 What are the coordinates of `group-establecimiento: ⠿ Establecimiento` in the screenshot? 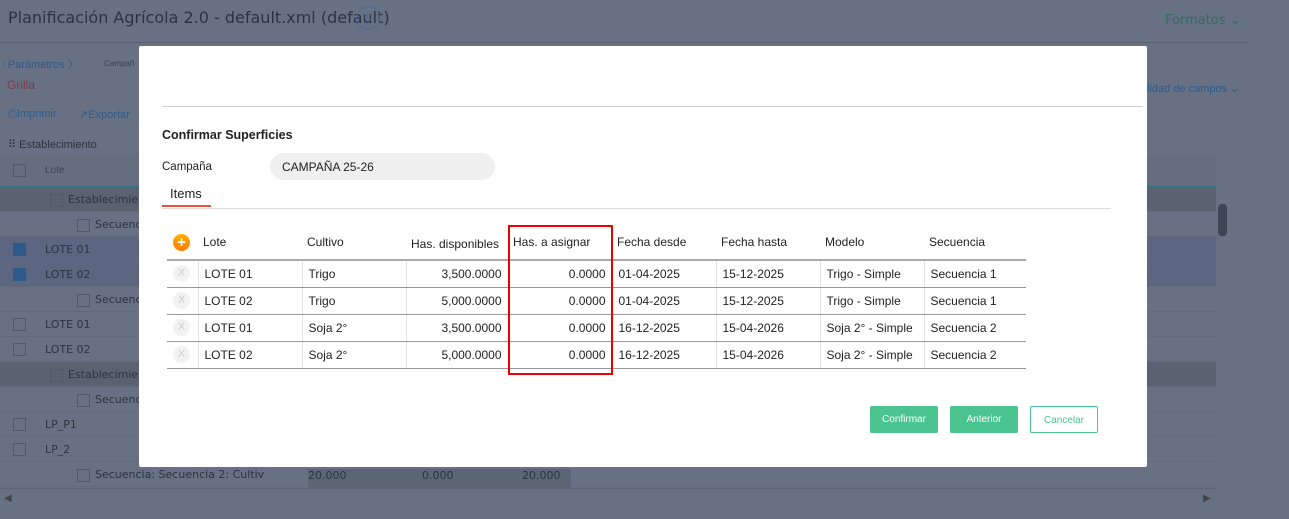 It's located at (52, 144).